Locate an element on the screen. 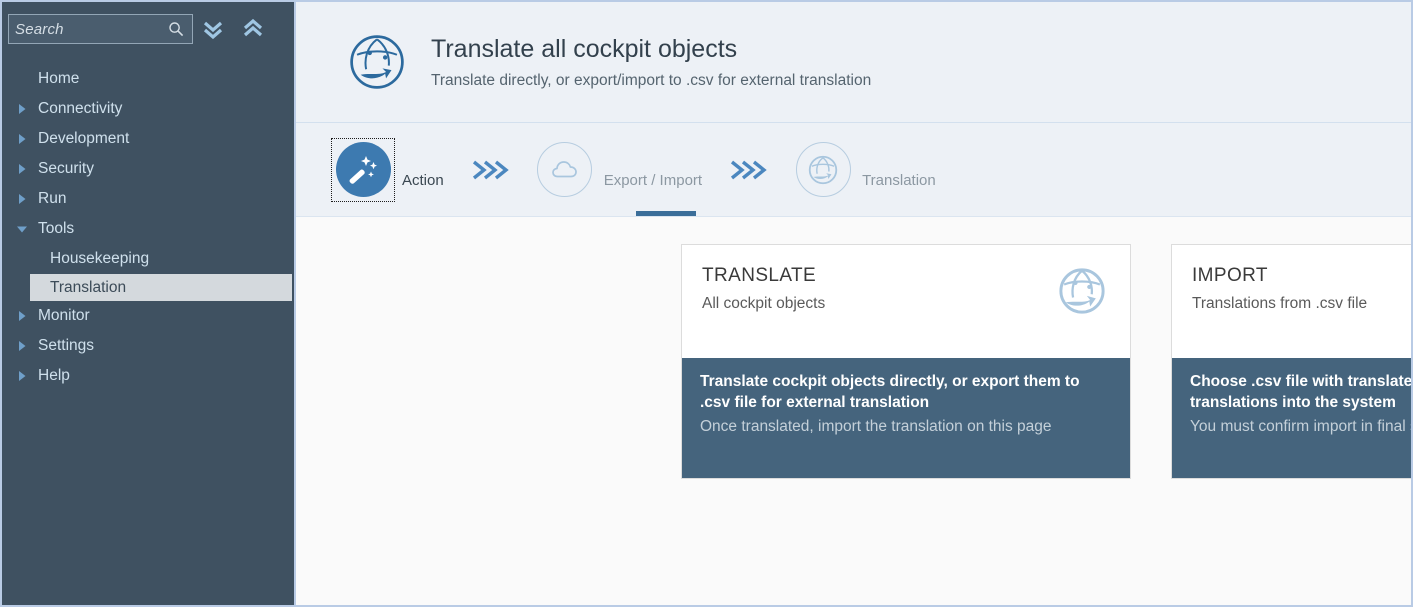  wizard-step-translation-circle is located at coordinates (823, 170).